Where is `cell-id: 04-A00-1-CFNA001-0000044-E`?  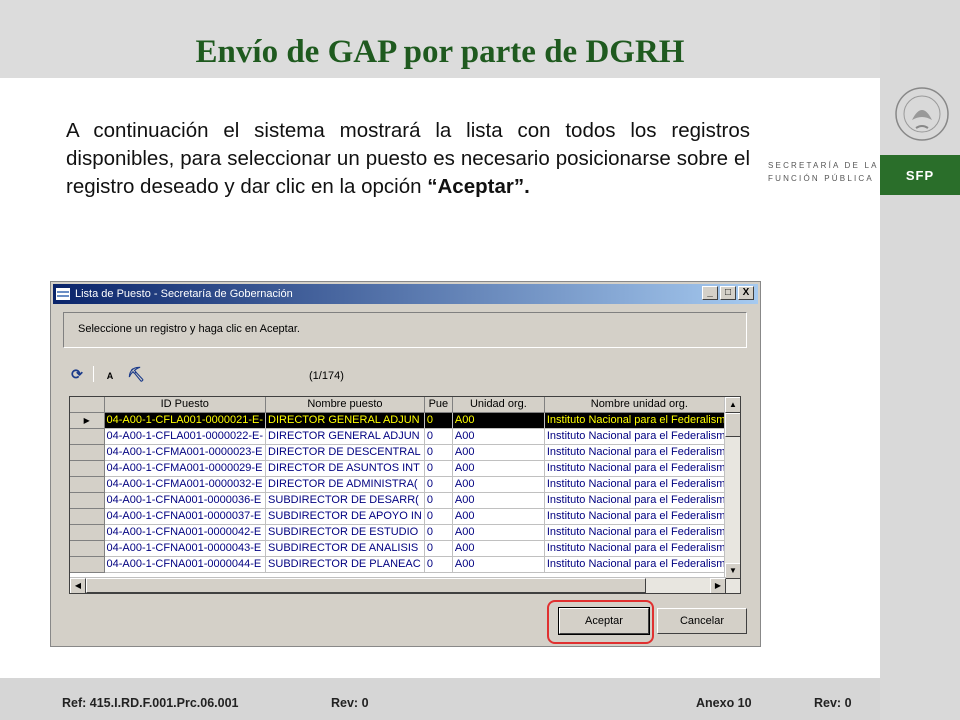
cell-id: 04-A00-1-CFNA001-0000044-E is located at coordinates (185, 564).